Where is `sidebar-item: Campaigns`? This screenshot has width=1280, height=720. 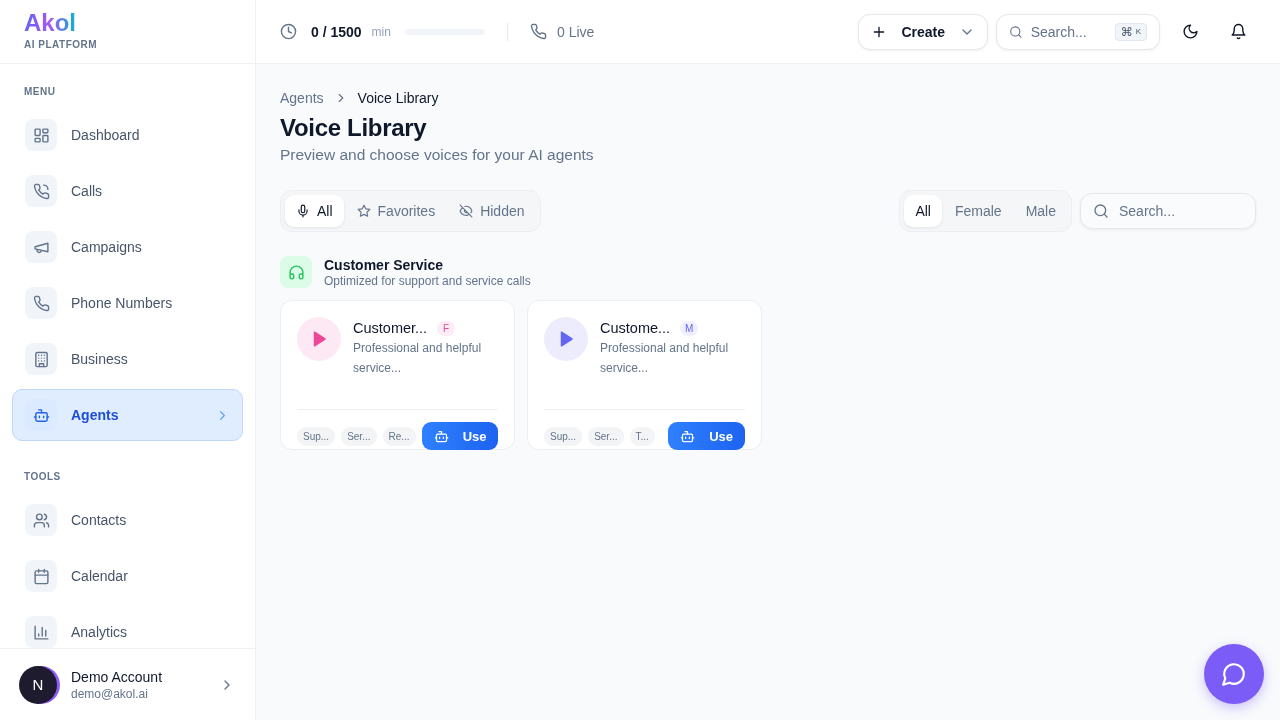
sidebar-item: Campaigns is located at coordinates (127, 247).